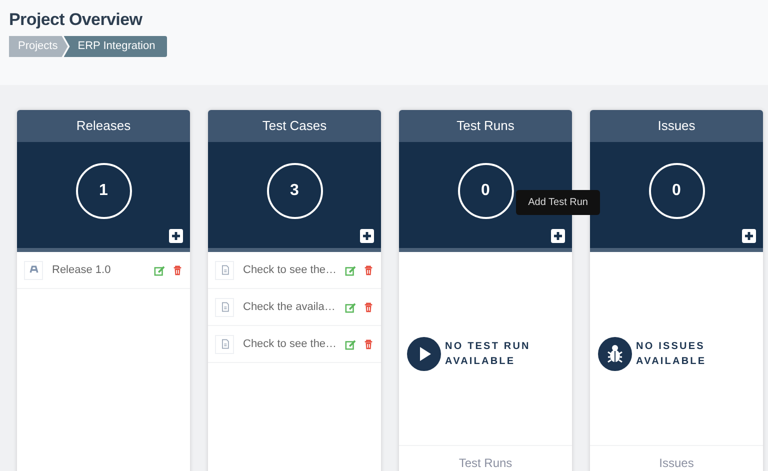 Image resolution: width=768 pixels, height=471 pixels. I want to click on count-circle: 3, so click(294, 191).